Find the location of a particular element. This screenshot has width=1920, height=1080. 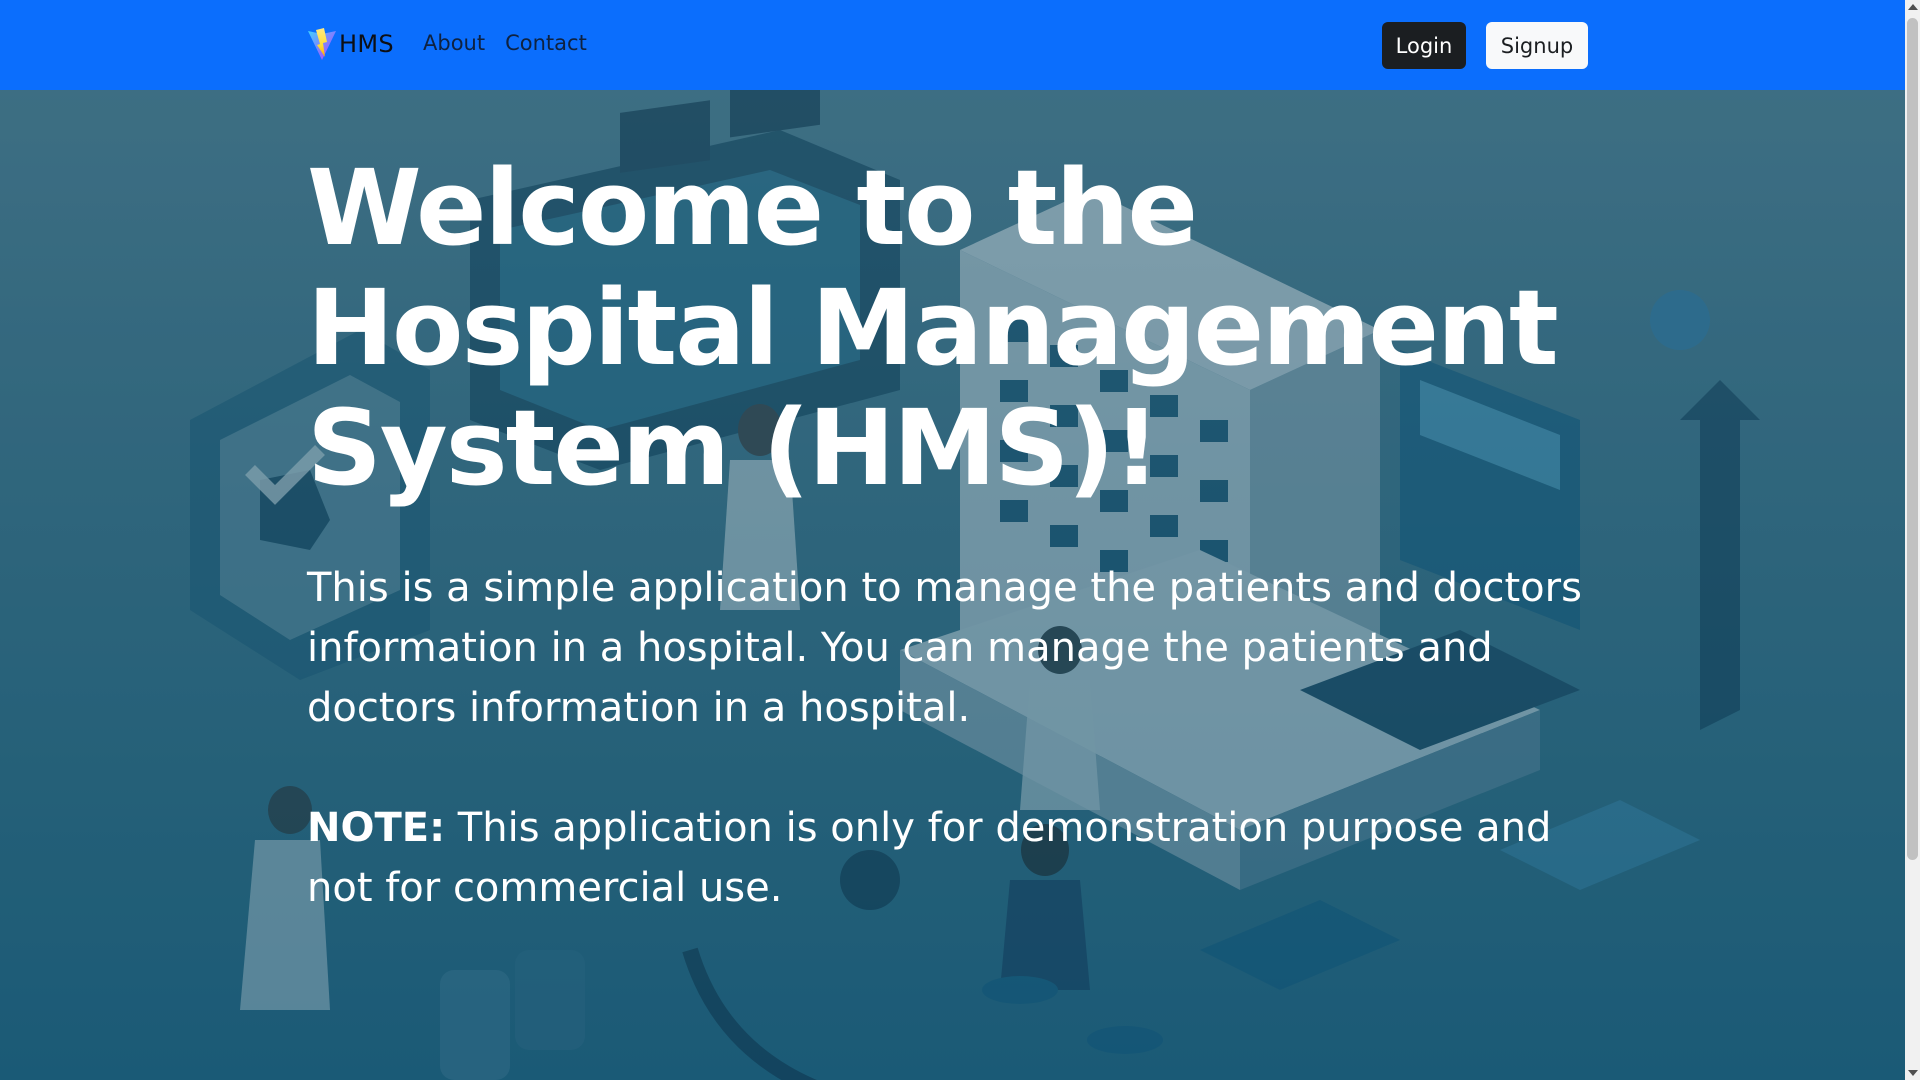

navbar: HMS About Contact Login Signup is located at coordinates (952, 45).